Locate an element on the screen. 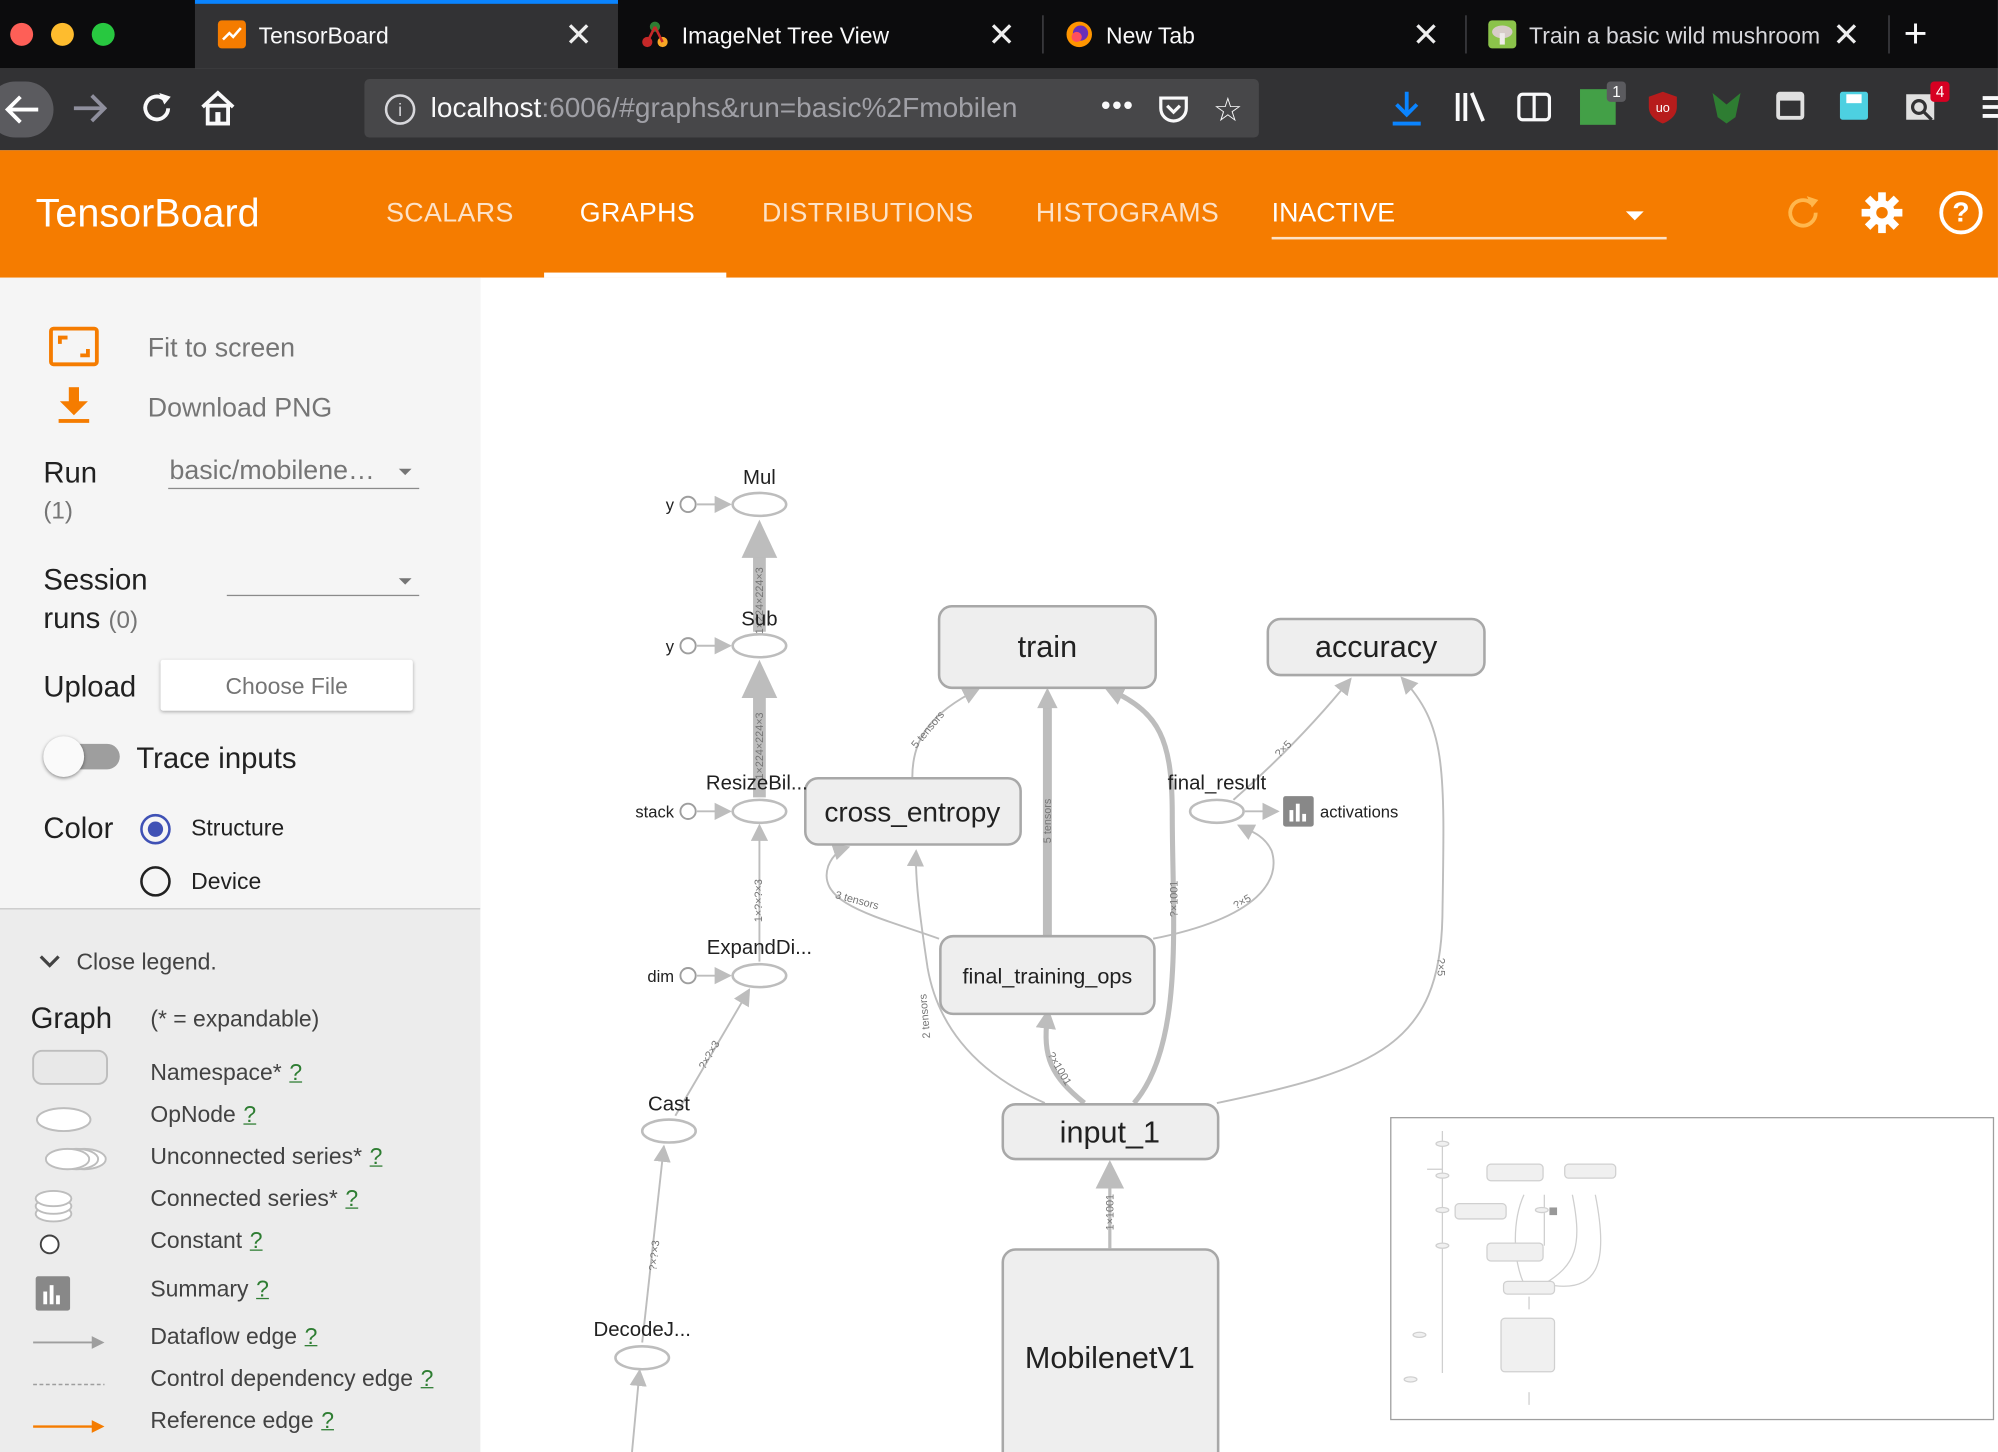 The width and height of the screenshot is (1998, 1452). trace-inputs-toggle is located at coordinates (64, 756).